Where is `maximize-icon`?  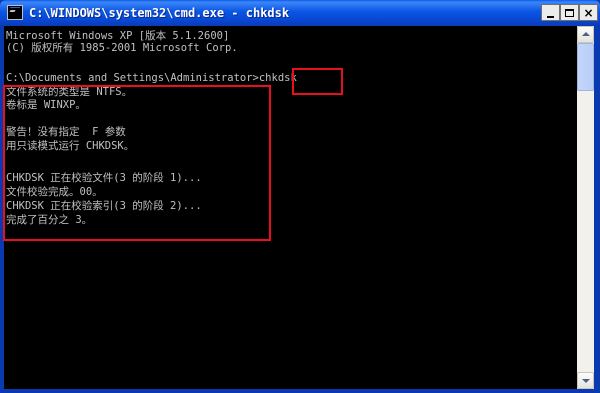
maximize-icon is located at coordinates (569, 12).